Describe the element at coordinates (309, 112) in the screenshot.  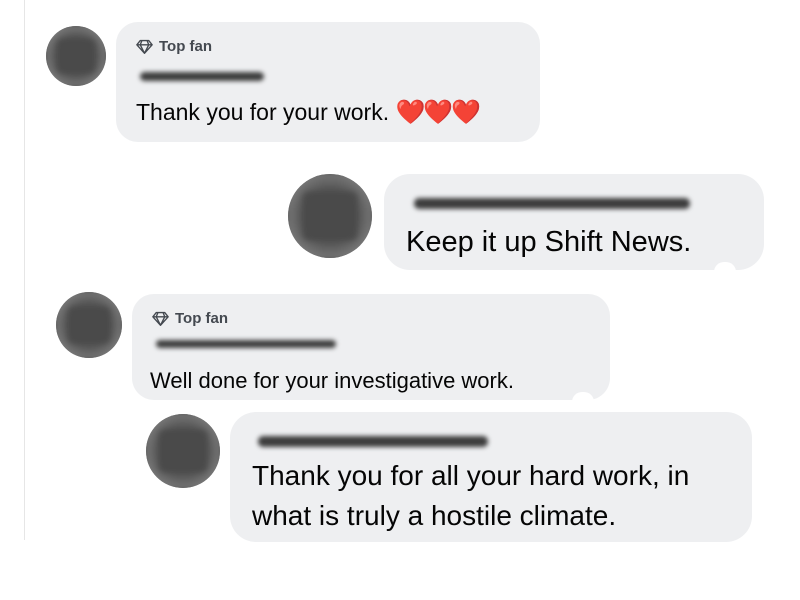
I see `comment-text: Thank you for your work. ❤️❤️❤️` at that location.